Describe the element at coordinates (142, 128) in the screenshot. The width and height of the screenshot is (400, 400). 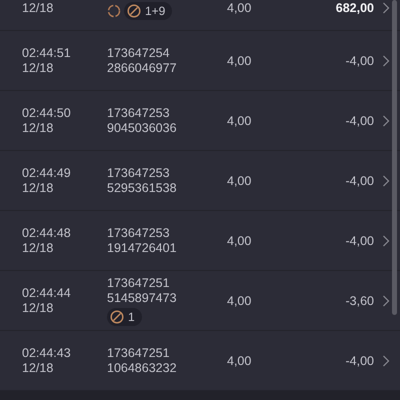
I see `reference-number: 9045036036` at that location.